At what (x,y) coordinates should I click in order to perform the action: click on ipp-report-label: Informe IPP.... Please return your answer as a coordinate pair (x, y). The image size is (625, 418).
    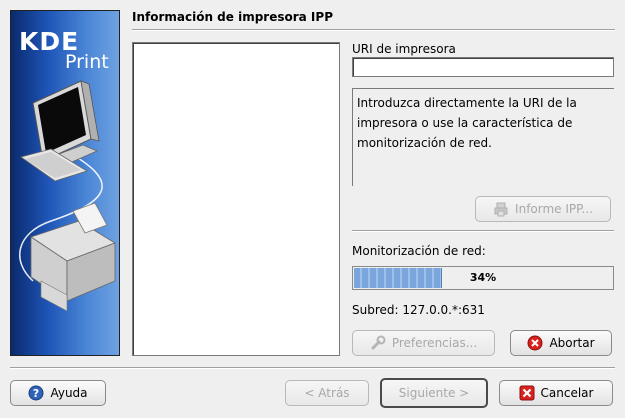
    Looking at the image, I should click on (554, 209).